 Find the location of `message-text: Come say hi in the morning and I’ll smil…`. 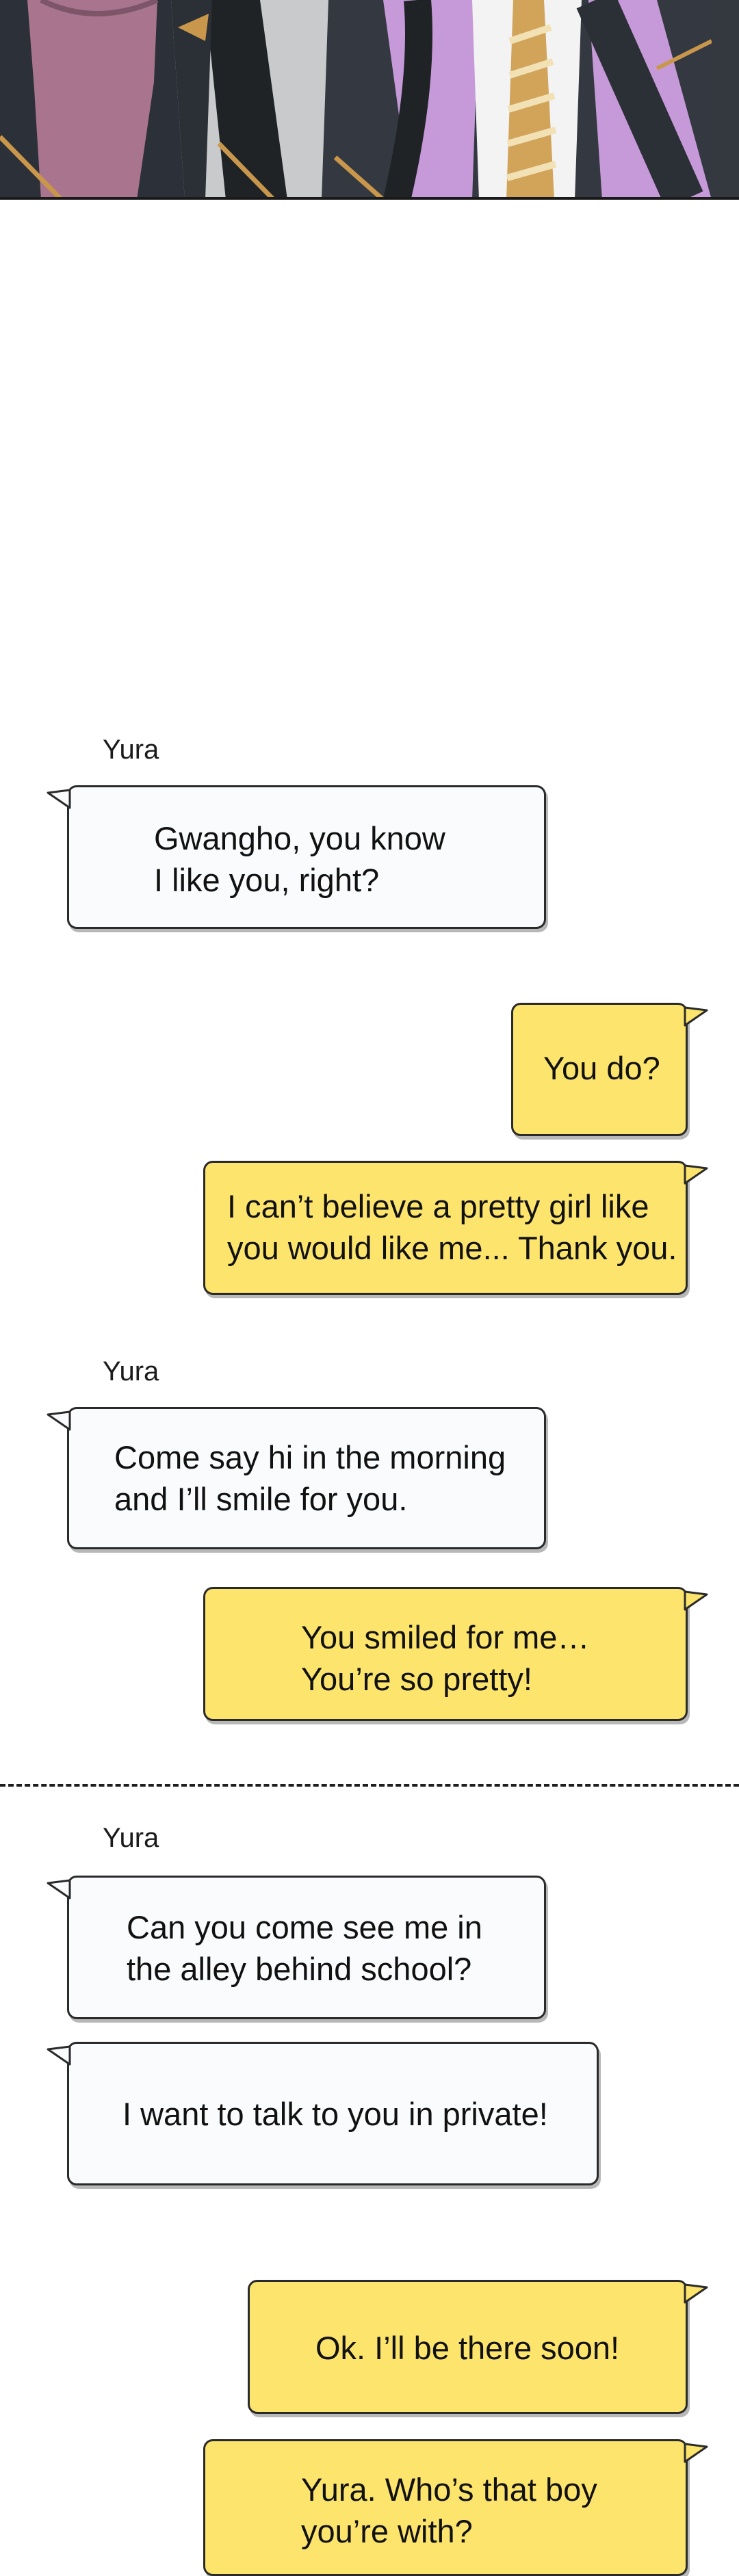

message-text: Come say hi in the morning and I’ll smil… is located at coordinates (310, 1478).